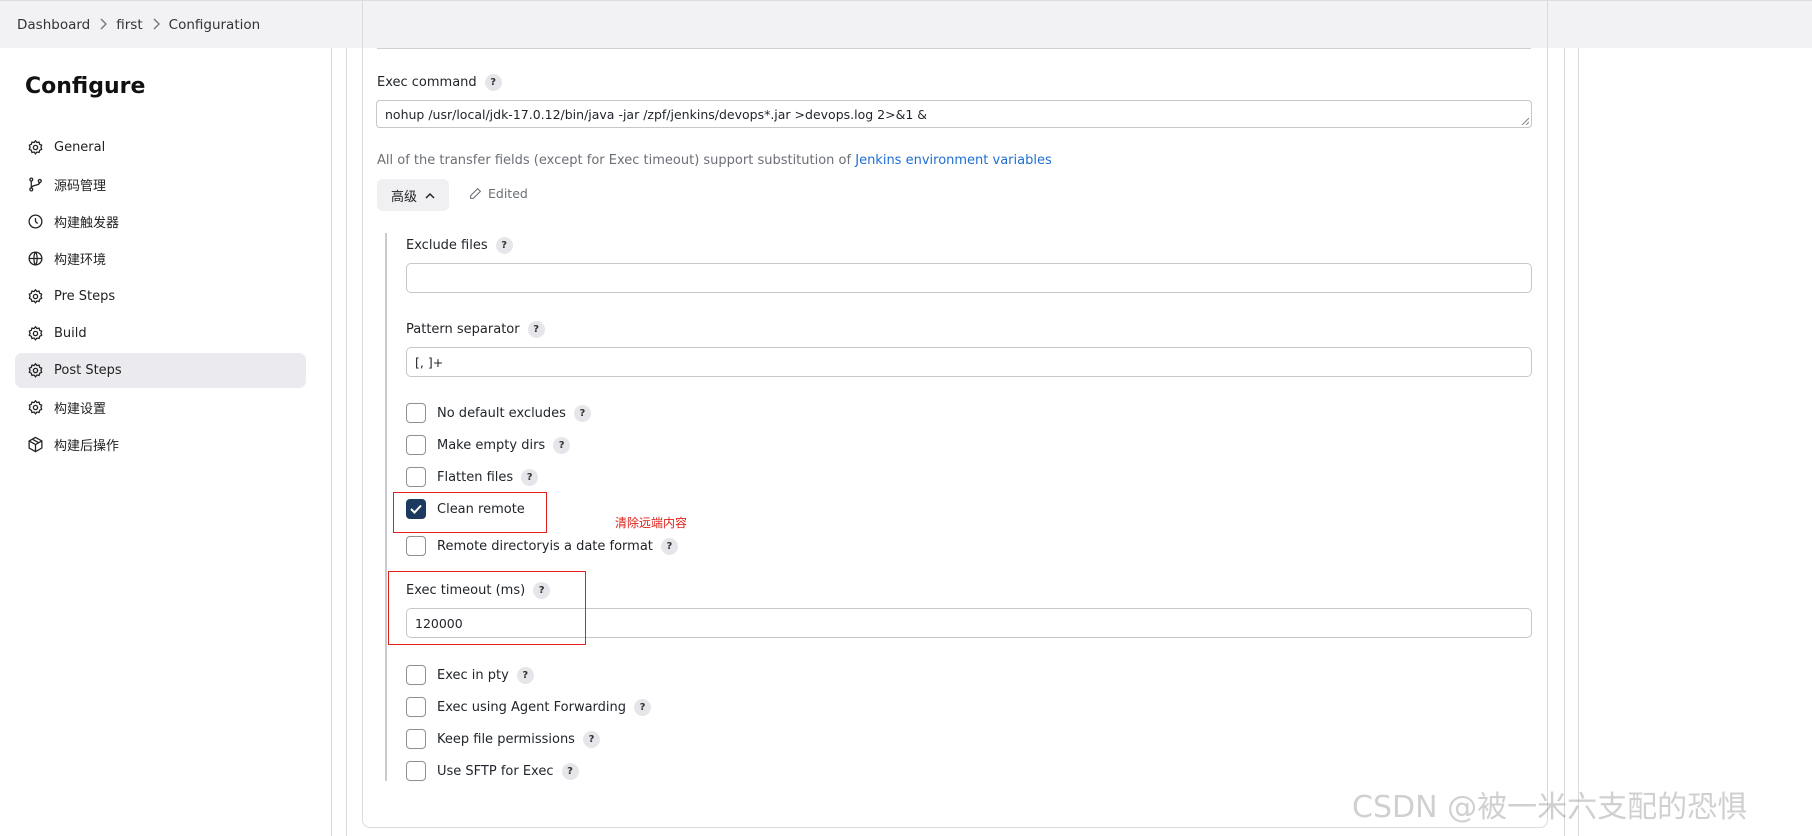  What do you see at coordinates (87, 446) in the screenshot?
I see `sidebar-item-label: 构建后操作` at bounding box center [87, 446].